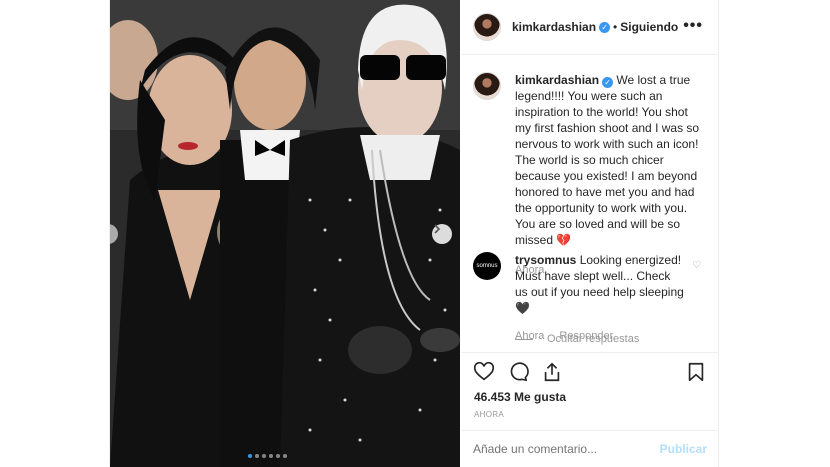  What do you see at coordinates (518, 372) in the screenshot?
I see `comment-icon` at bounding box center [518, 372].